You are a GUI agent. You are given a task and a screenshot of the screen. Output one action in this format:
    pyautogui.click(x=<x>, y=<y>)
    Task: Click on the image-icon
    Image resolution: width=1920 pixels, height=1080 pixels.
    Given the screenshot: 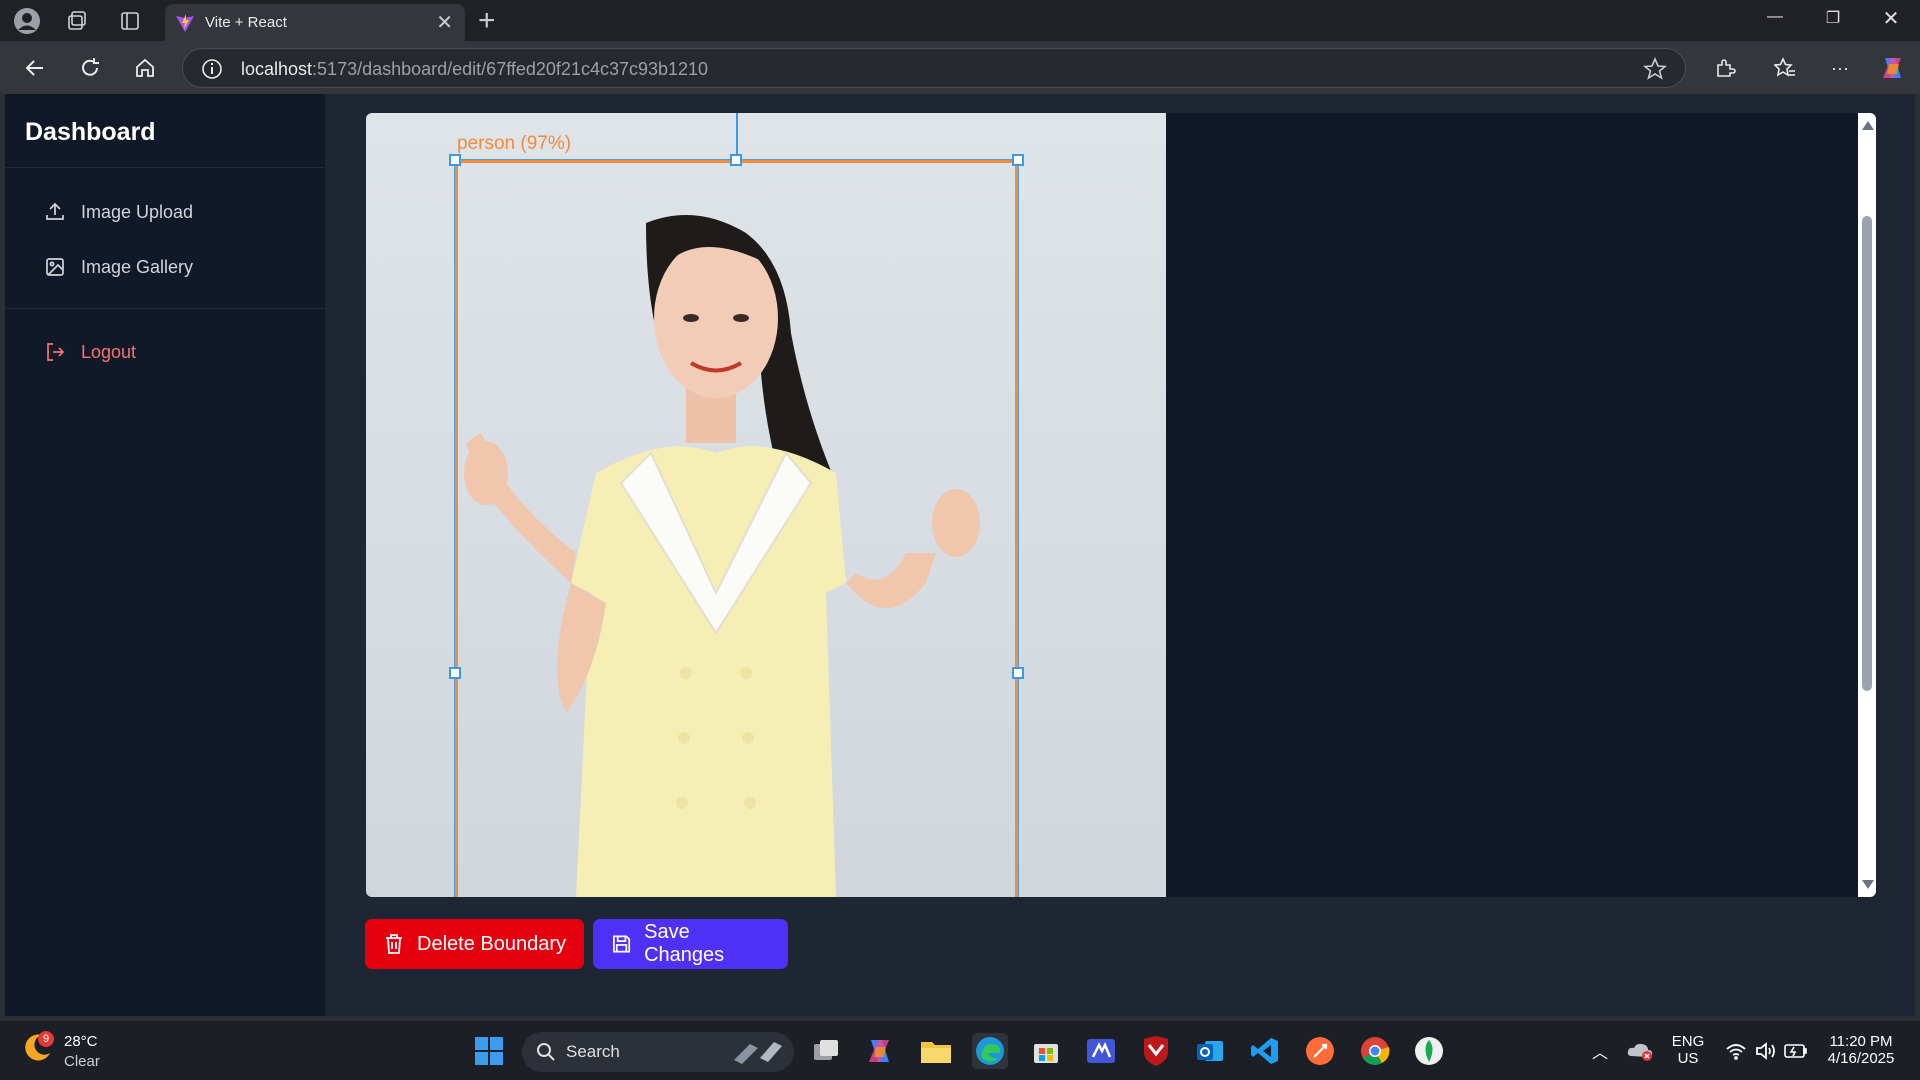 What is the action you would take?
    pyautogui.click(x=55, y=267)
    